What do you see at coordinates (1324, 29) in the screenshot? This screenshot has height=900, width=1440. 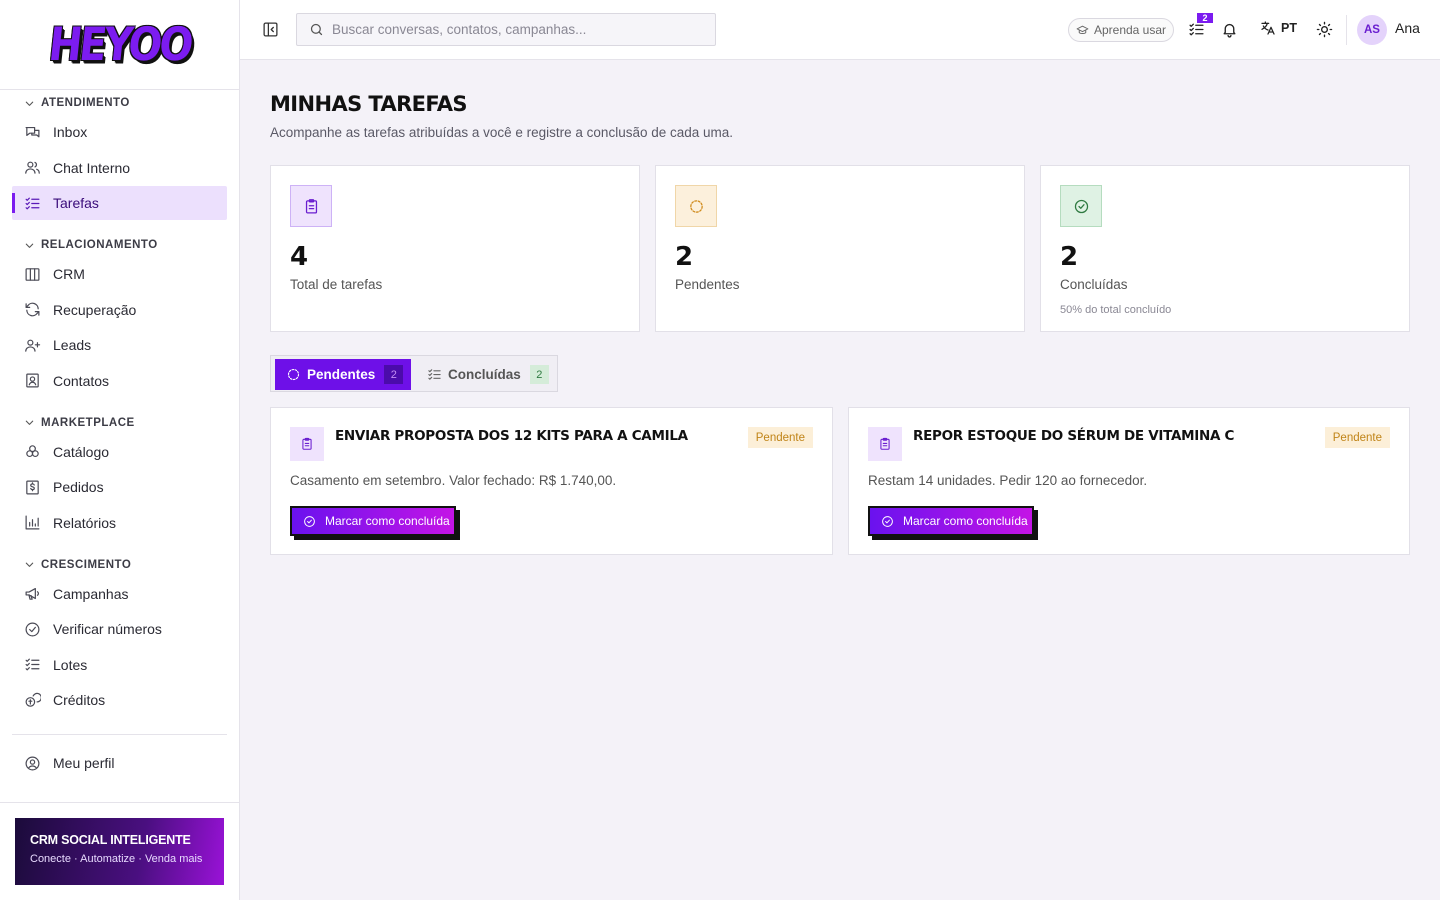 I see `sun-icon` at bounding box center [1324, 29].